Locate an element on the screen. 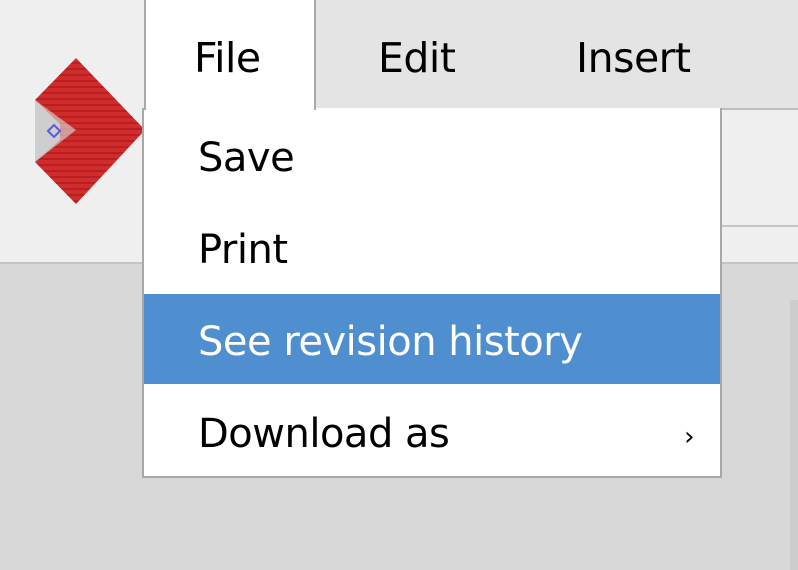 This screenshot has width=798, height=570. menu-file: File is located at coordinates (230, 55).